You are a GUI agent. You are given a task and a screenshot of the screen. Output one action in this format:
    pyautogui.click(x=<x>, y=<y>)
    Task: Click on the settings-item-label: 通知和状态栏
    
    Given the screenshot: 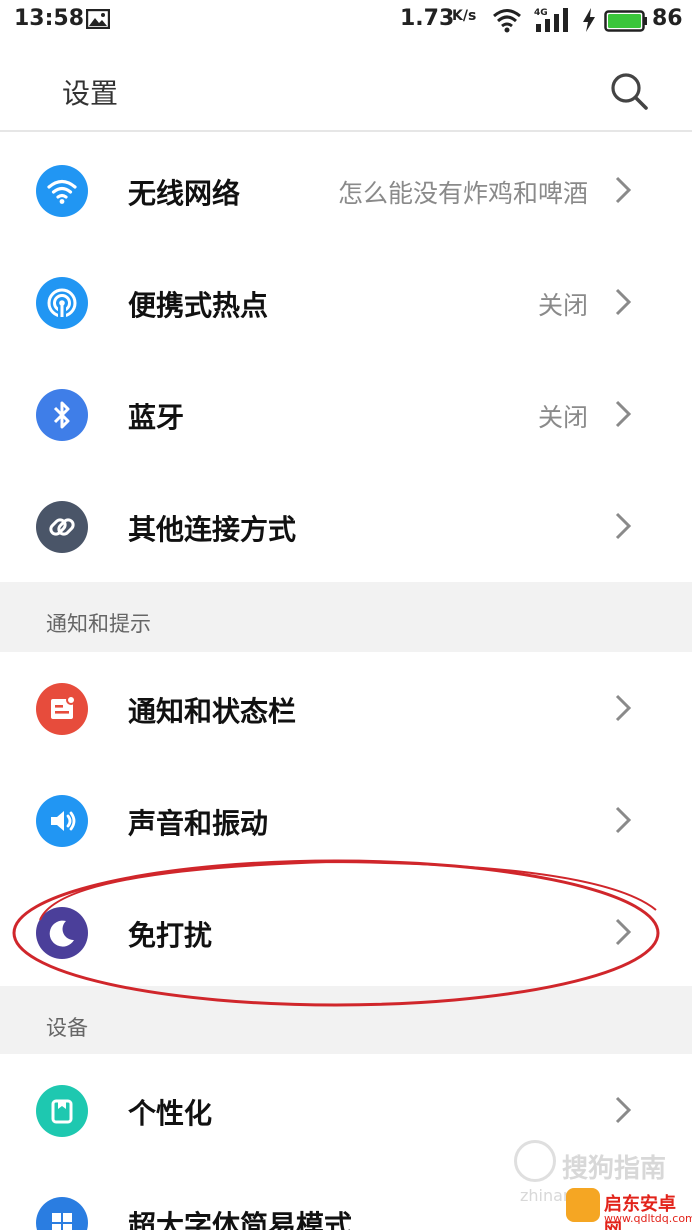 What is the action you would take?
    pyautogui.click(x=212, y=711)
    